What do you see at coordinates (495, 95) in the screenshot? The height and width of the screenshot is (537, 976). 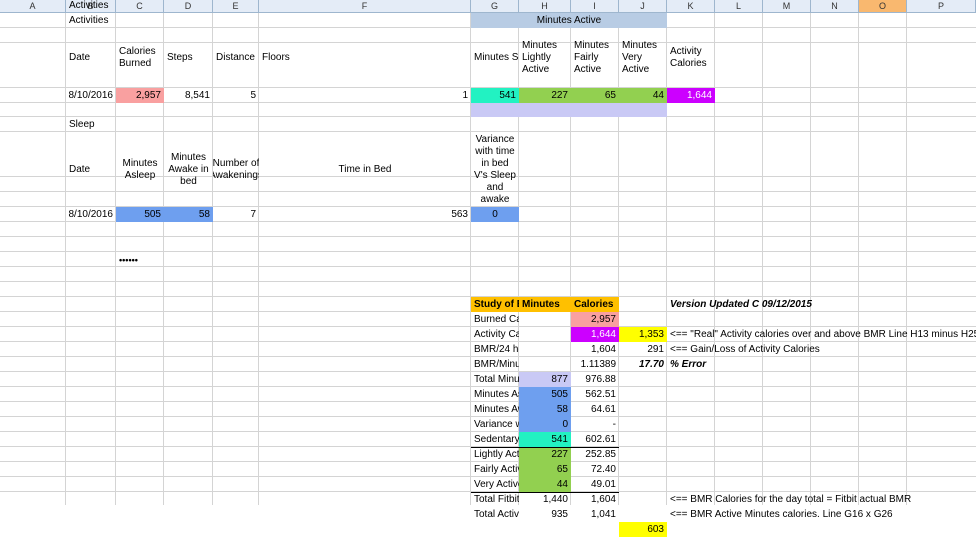 I see `activity-minutes-sedentary: 541` at bounding box center [495, 95].